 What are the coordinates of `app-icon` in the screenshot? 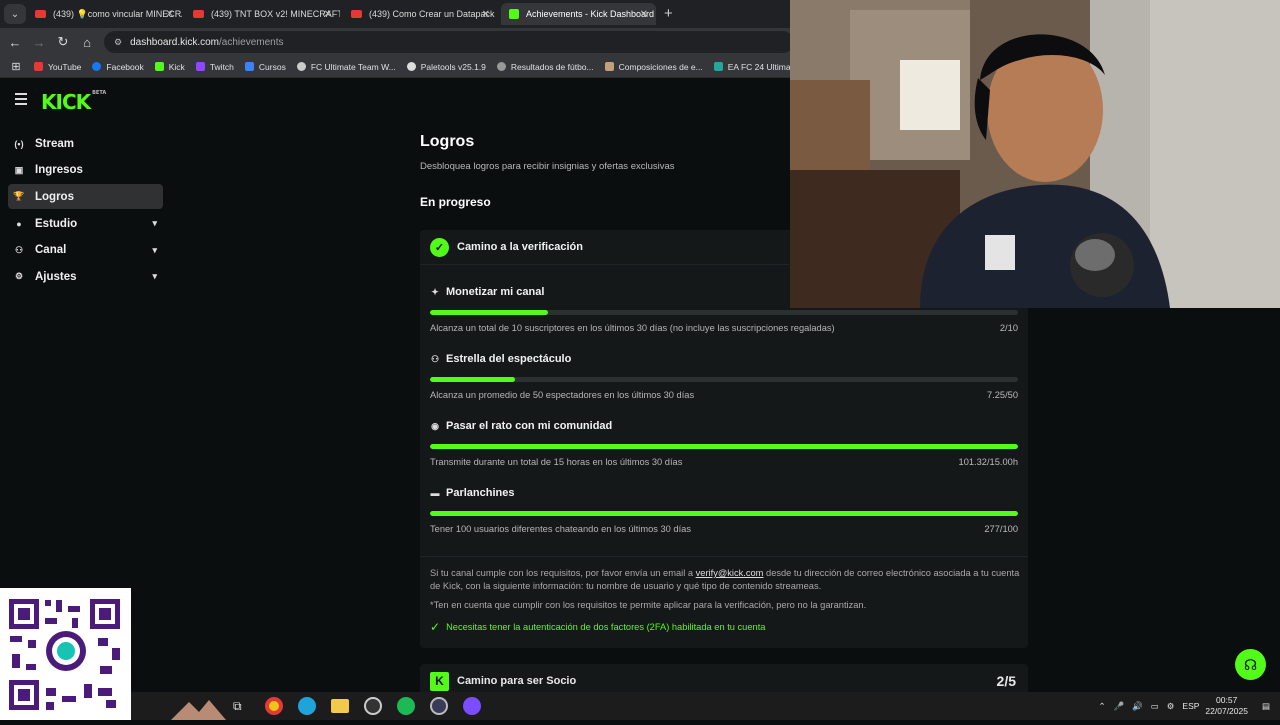 It's located at (439, 706).